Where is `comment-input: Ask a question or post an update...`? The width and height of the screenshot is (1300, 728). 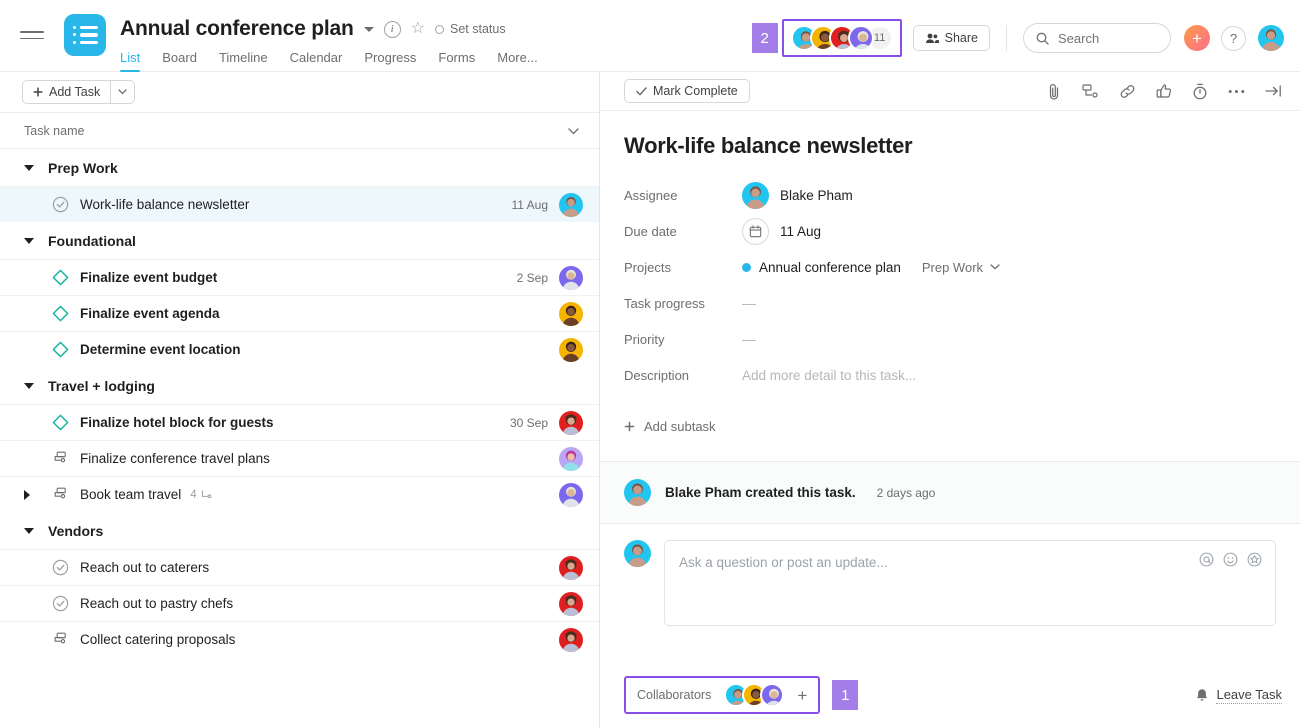
comment-input: Ask a question or post an update... is located at coordinates (970, 583).